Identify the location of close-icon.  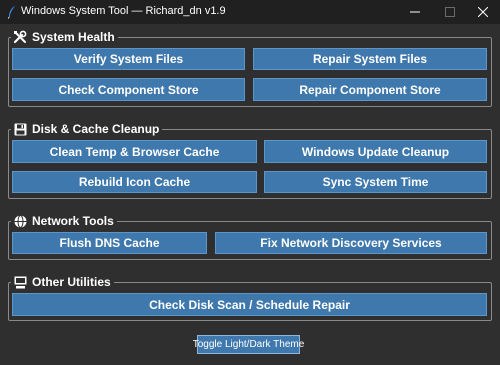
(483, 12).